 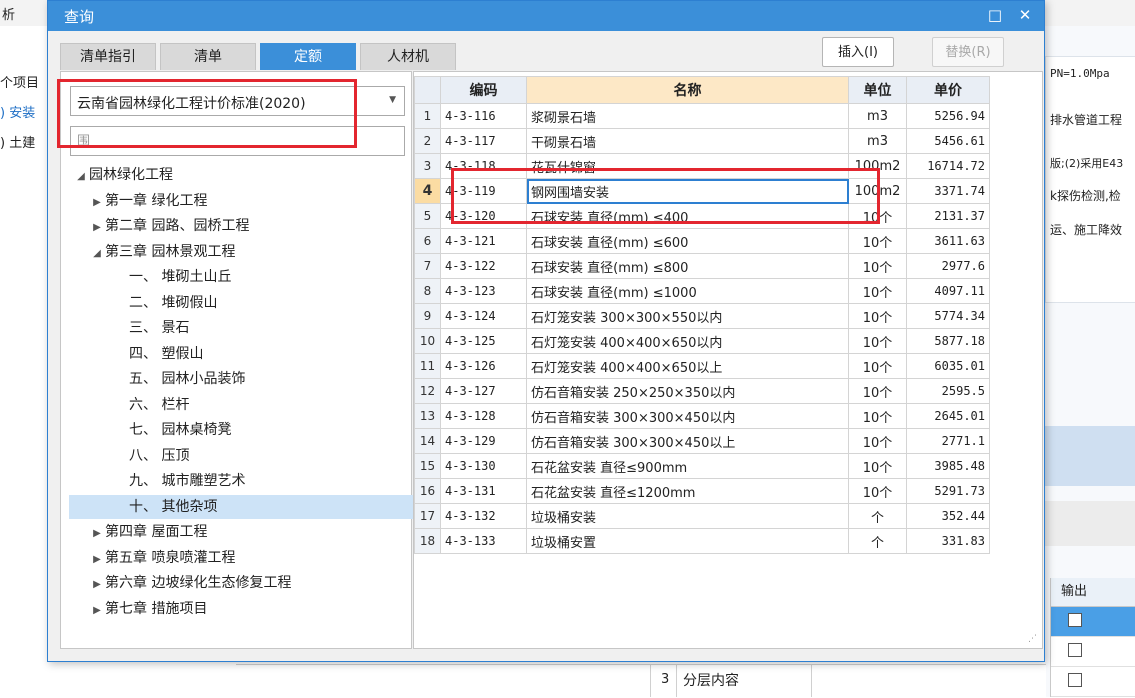 I want to click on bg-item-civil: ) 土建, so click(x=17, y=141).